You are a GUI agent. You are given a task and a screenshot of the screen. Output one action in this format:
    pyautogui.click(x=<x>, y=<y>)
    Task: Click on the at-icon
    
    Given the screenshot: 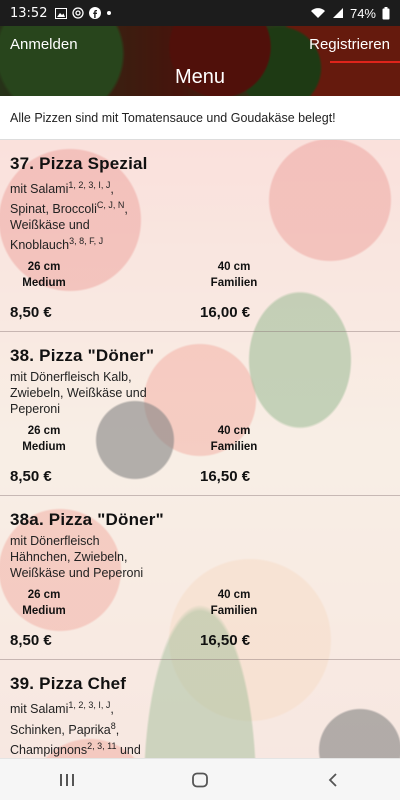 What is the action you would take?
    pyautogui.click(x=78, y=13)
    